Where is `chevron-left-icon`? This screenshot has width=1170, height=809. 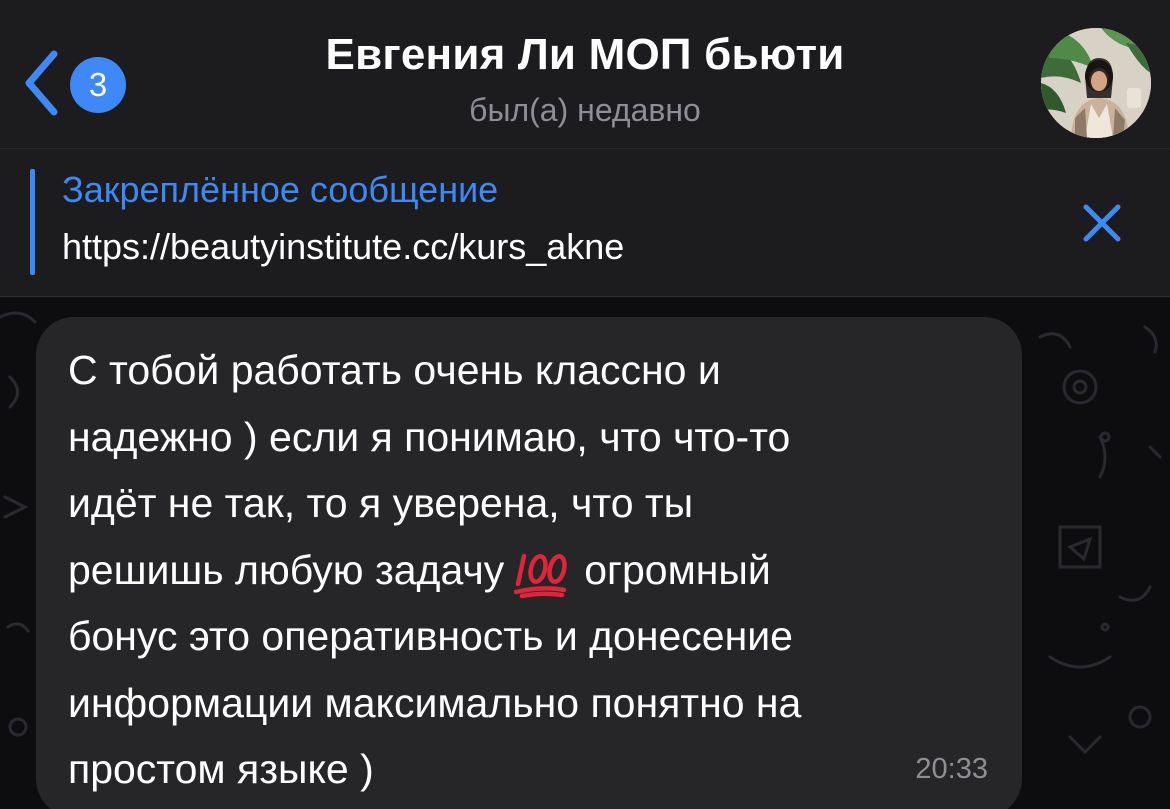
chevron-left-icon is located at coordinates (41, 83).